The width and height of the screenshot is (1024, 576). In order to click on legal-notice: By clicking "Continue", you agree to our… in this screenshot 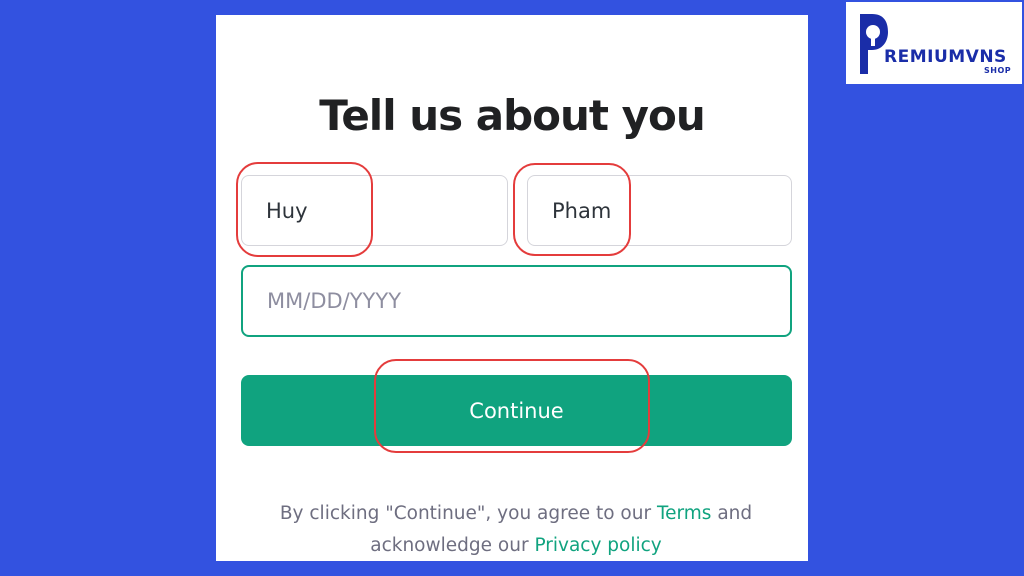, I will do `click(516, 530)`.